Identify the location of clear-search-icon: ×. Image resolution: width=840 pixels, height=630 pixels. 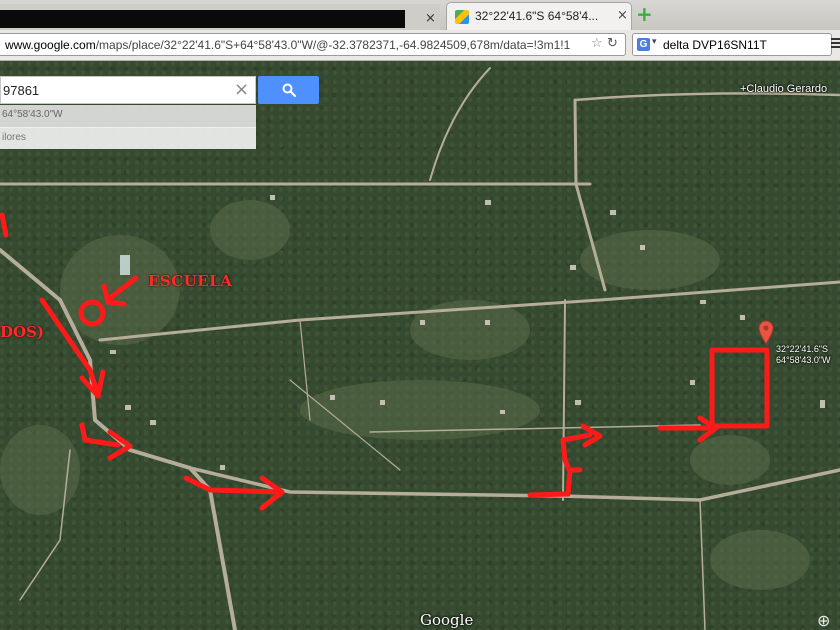
(241, 90).